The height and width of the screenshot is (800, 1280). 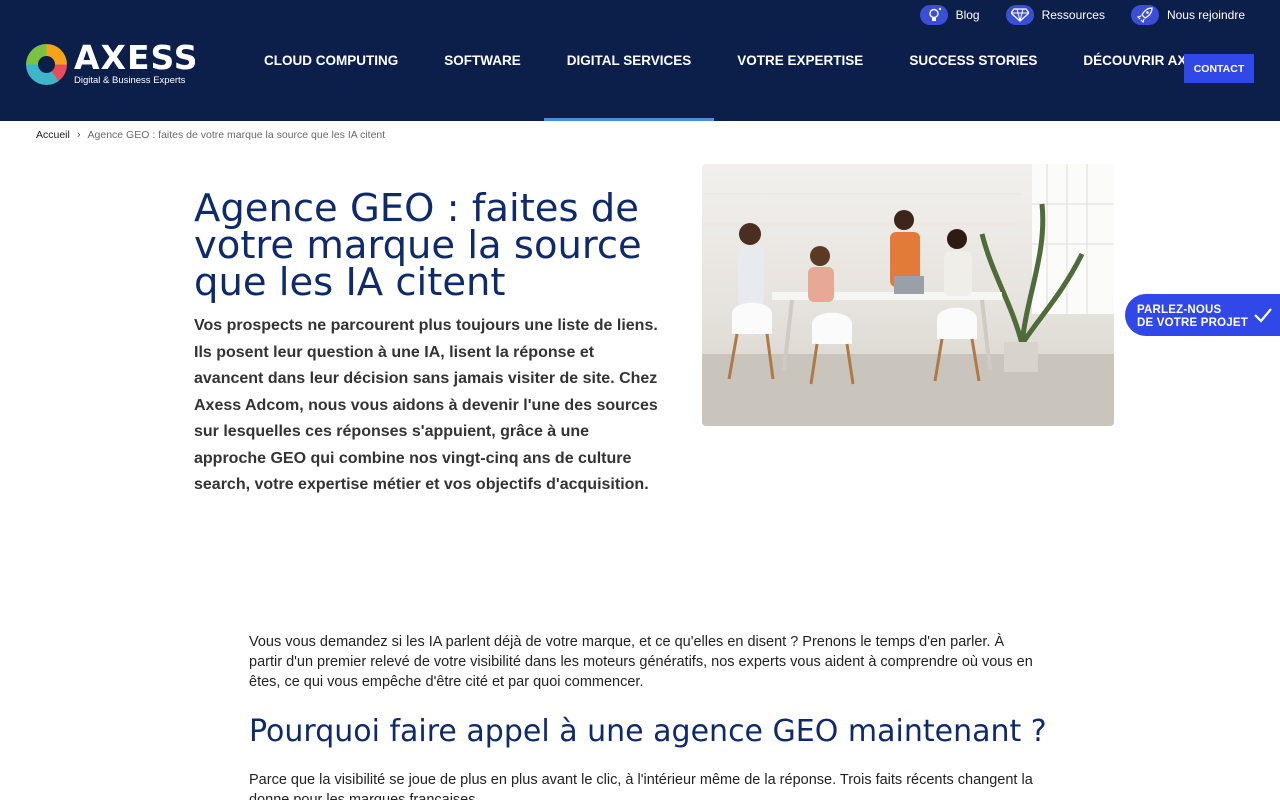 I want to click on logo-wordmark: AXESS, so click(x=136, y=57).